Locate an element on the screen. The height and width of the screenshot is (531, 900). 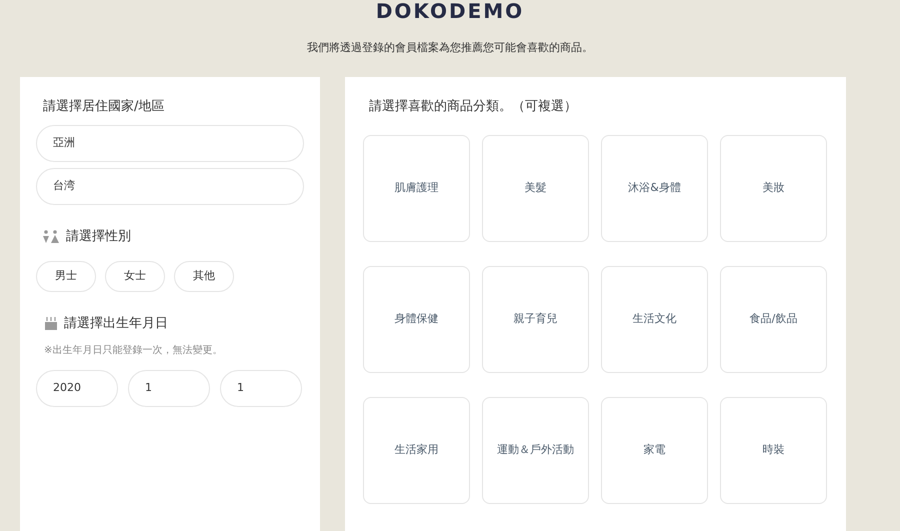
category-tile: 生活文化 is located at coordinates (654, 319).